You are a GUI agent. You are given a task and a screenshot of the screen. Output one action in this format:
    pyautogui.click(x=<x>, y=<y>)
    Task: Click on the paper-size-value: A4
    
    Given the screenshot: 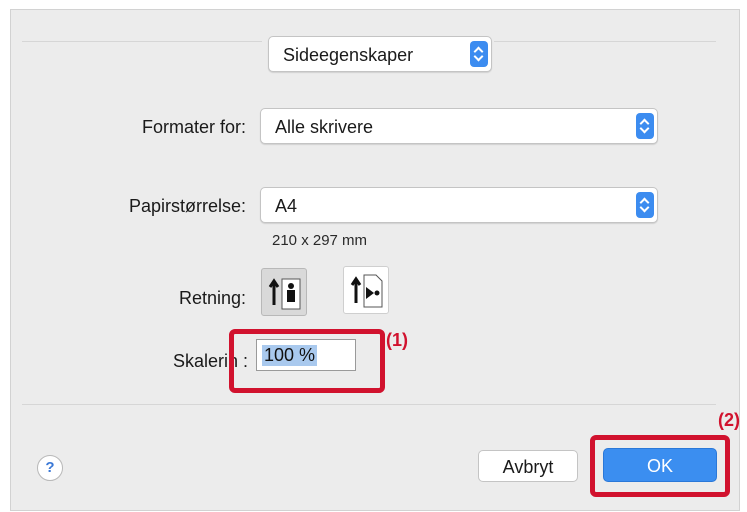 What is the action you would take?
    pyautogui.click(x=286, y=206)
    